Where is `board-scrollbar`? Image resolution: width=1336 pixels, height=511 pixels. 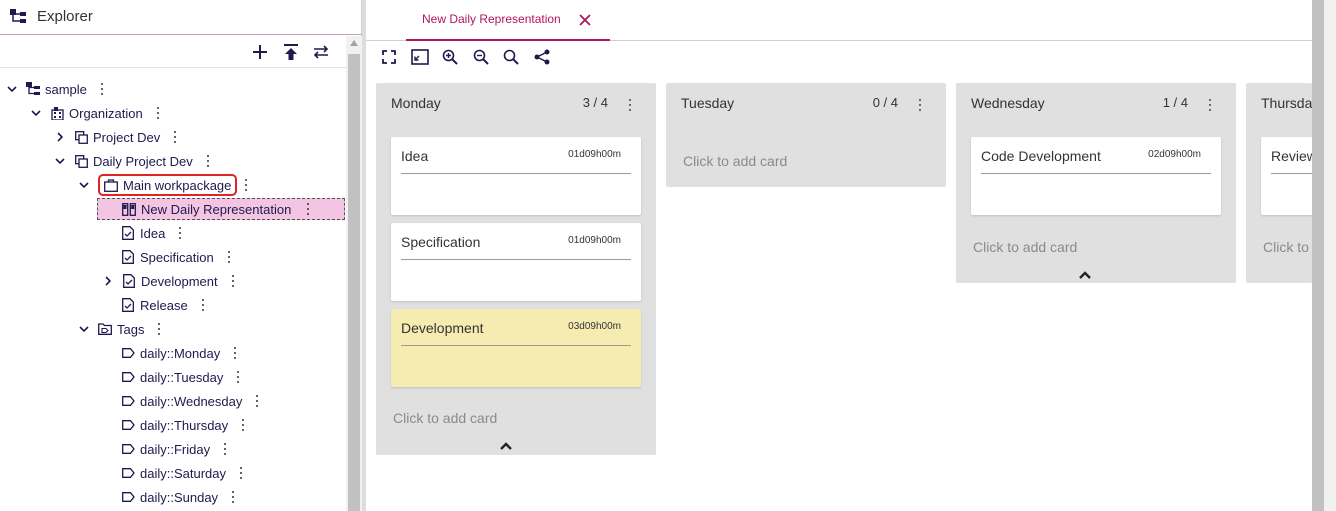 board-scrollbar is located at coordinates (1324, 255).